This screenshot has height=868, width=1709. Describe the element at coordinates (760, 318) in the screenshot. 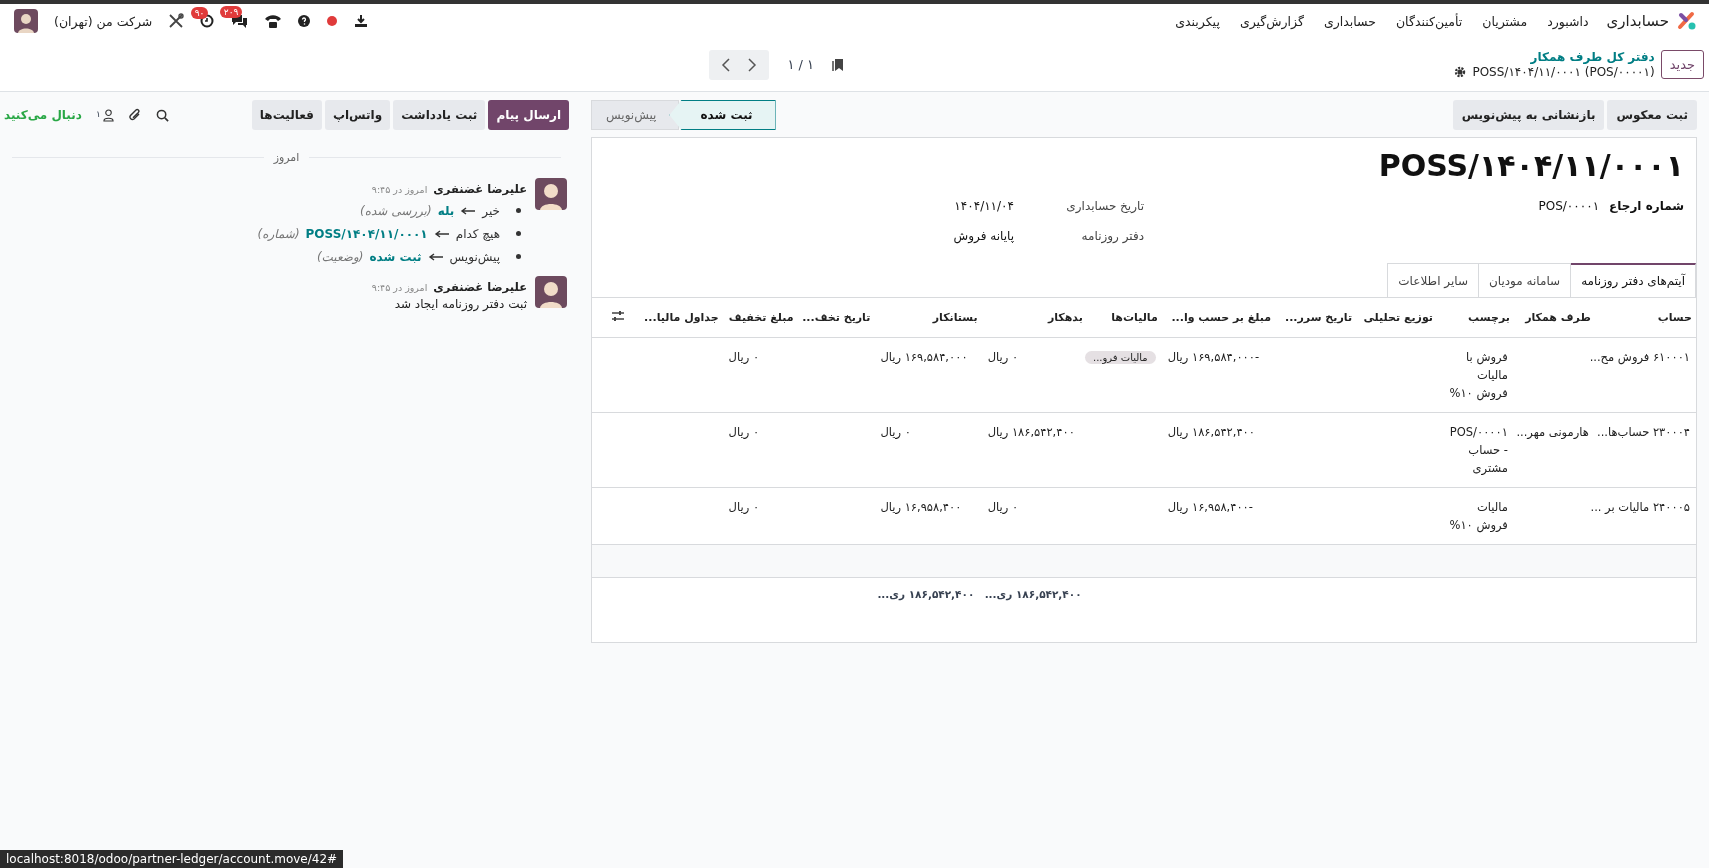

I see `column-header: مبلغ تخفیف` at that location.